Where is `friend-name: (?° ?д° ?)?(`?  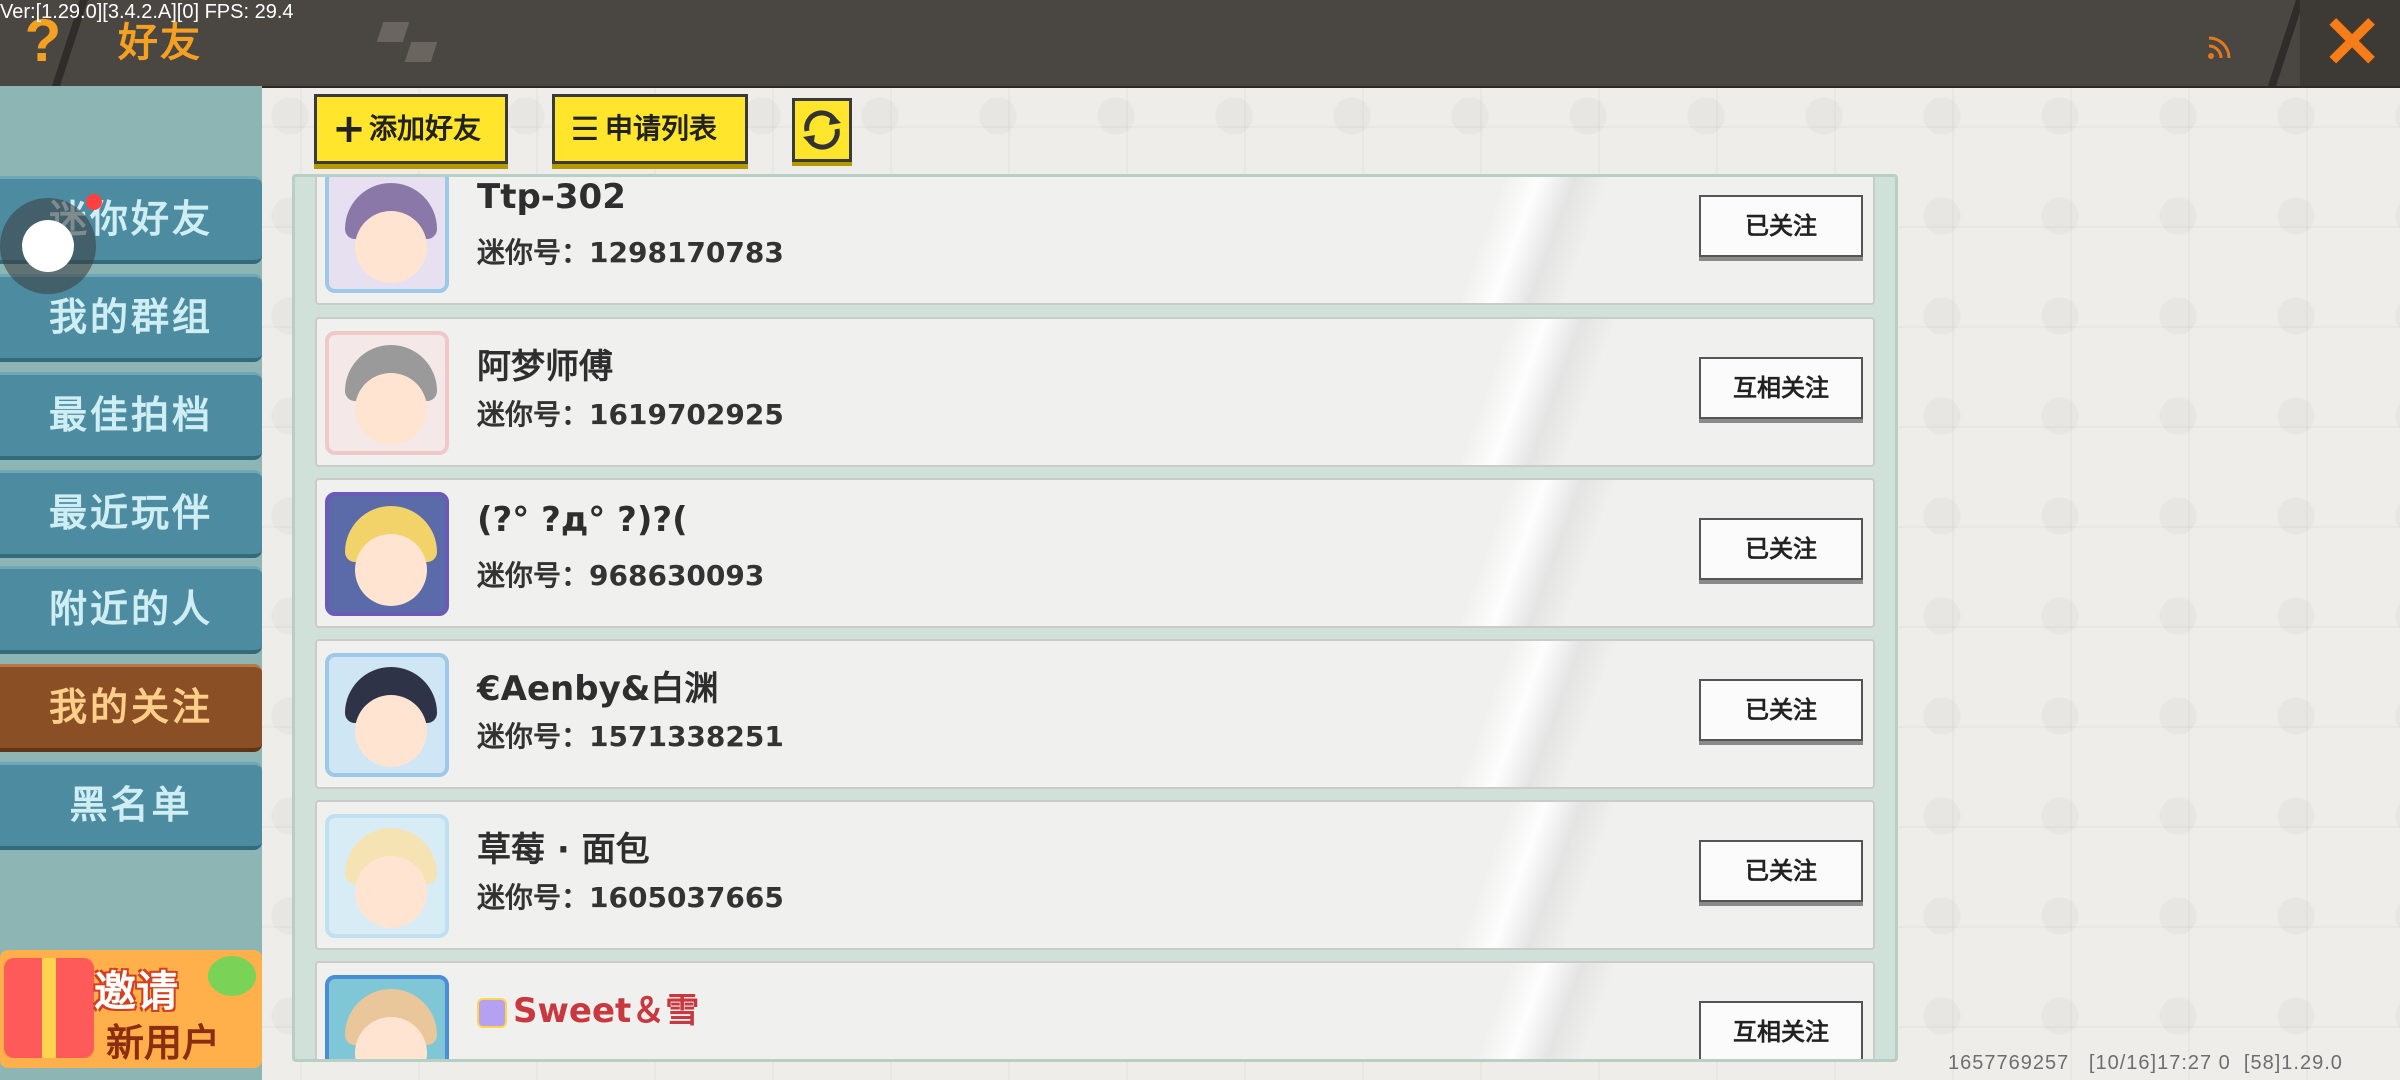
friend-name: (?° ?д° ?)?( is located at coordinates (582, 520).